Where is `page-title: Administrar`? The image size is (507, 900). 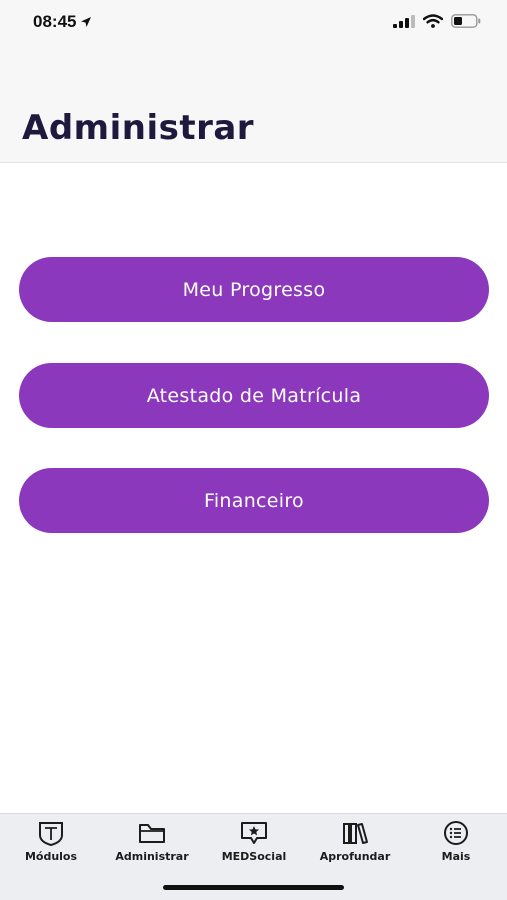
page-title: Administrar is located at coordinates (138, 128).